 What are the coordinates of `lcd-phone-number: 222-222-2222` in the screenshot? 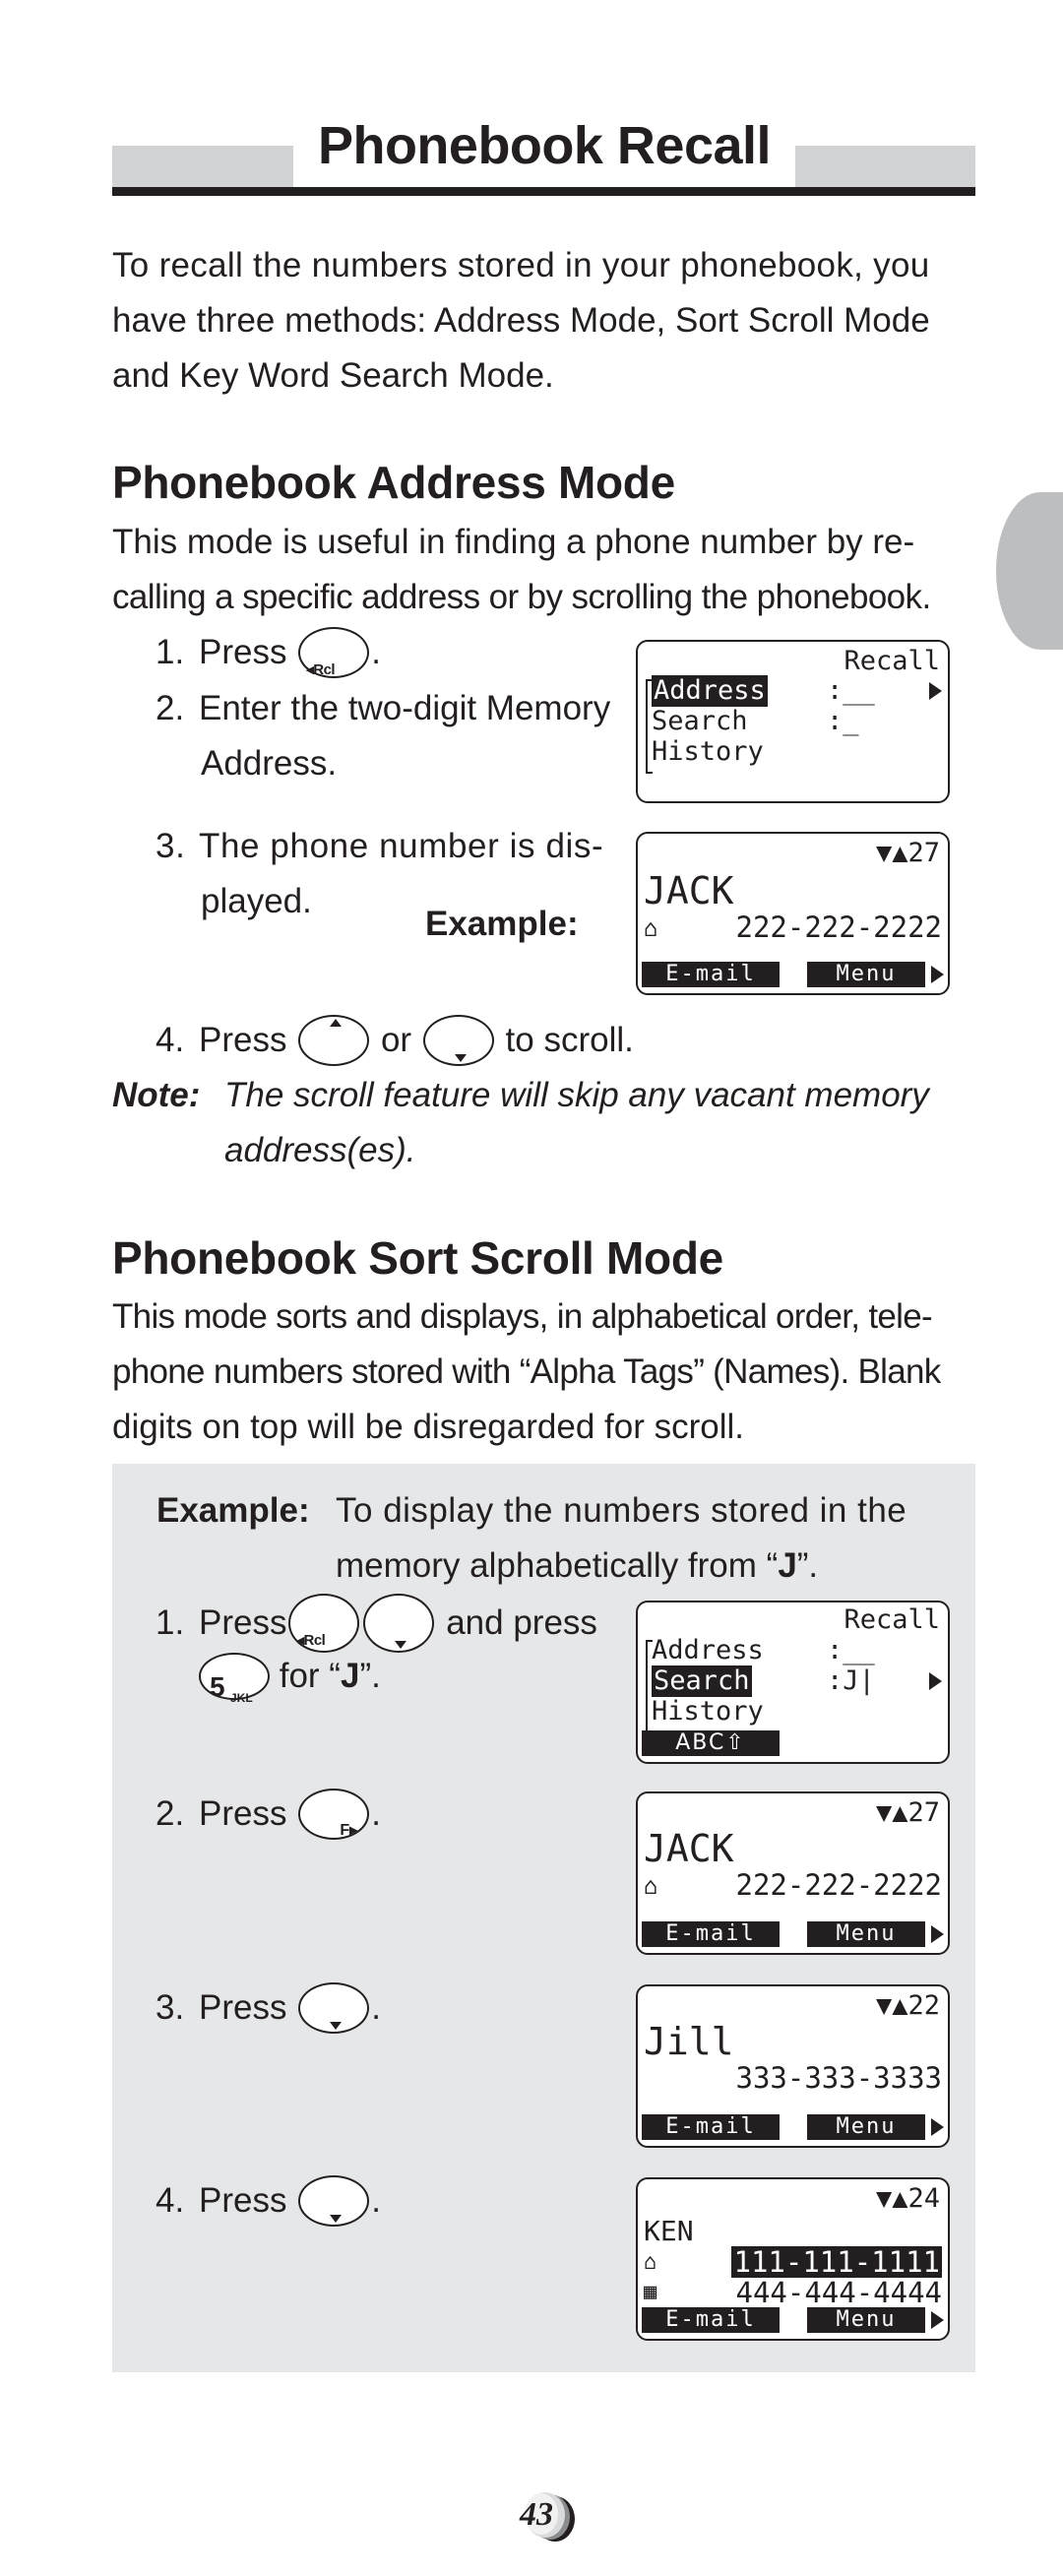 It's located at (838, 927).